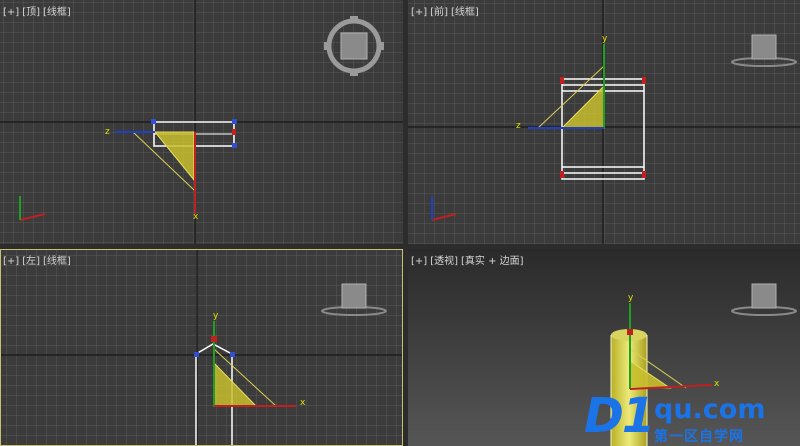 The width and height of the screenshot is (800, 446). Describe the element at coordinates (710, 409) in the screenshot. I see `watermark-domain: qu.com` at that location.